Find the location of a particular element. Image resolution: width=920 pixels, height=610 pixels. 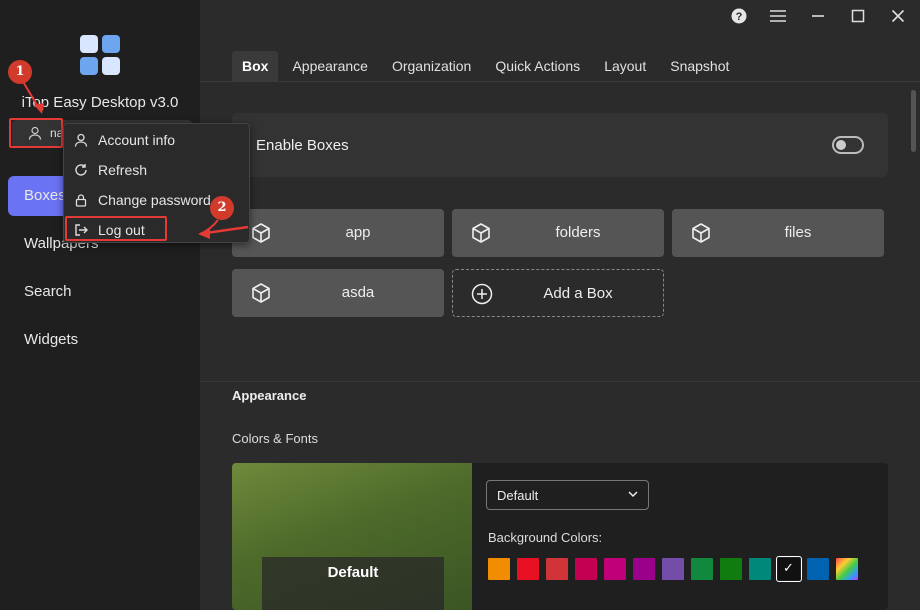

annotation-arrows is located at coordinates (135, 159).